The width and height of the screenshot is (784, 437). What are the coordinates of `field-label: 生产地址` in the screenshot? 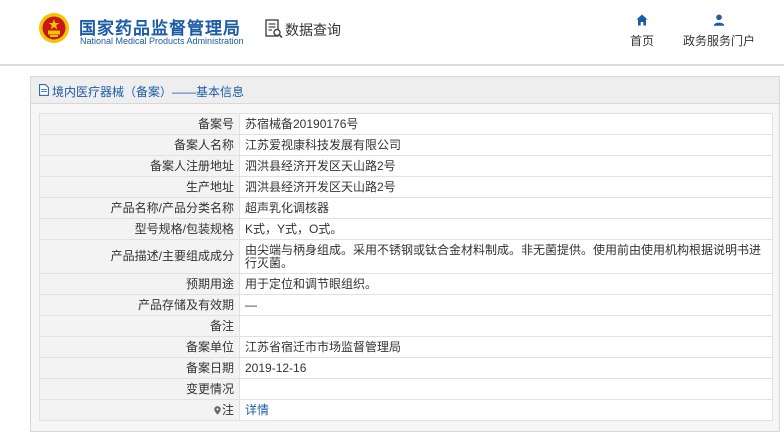 It's located at (139, 187).